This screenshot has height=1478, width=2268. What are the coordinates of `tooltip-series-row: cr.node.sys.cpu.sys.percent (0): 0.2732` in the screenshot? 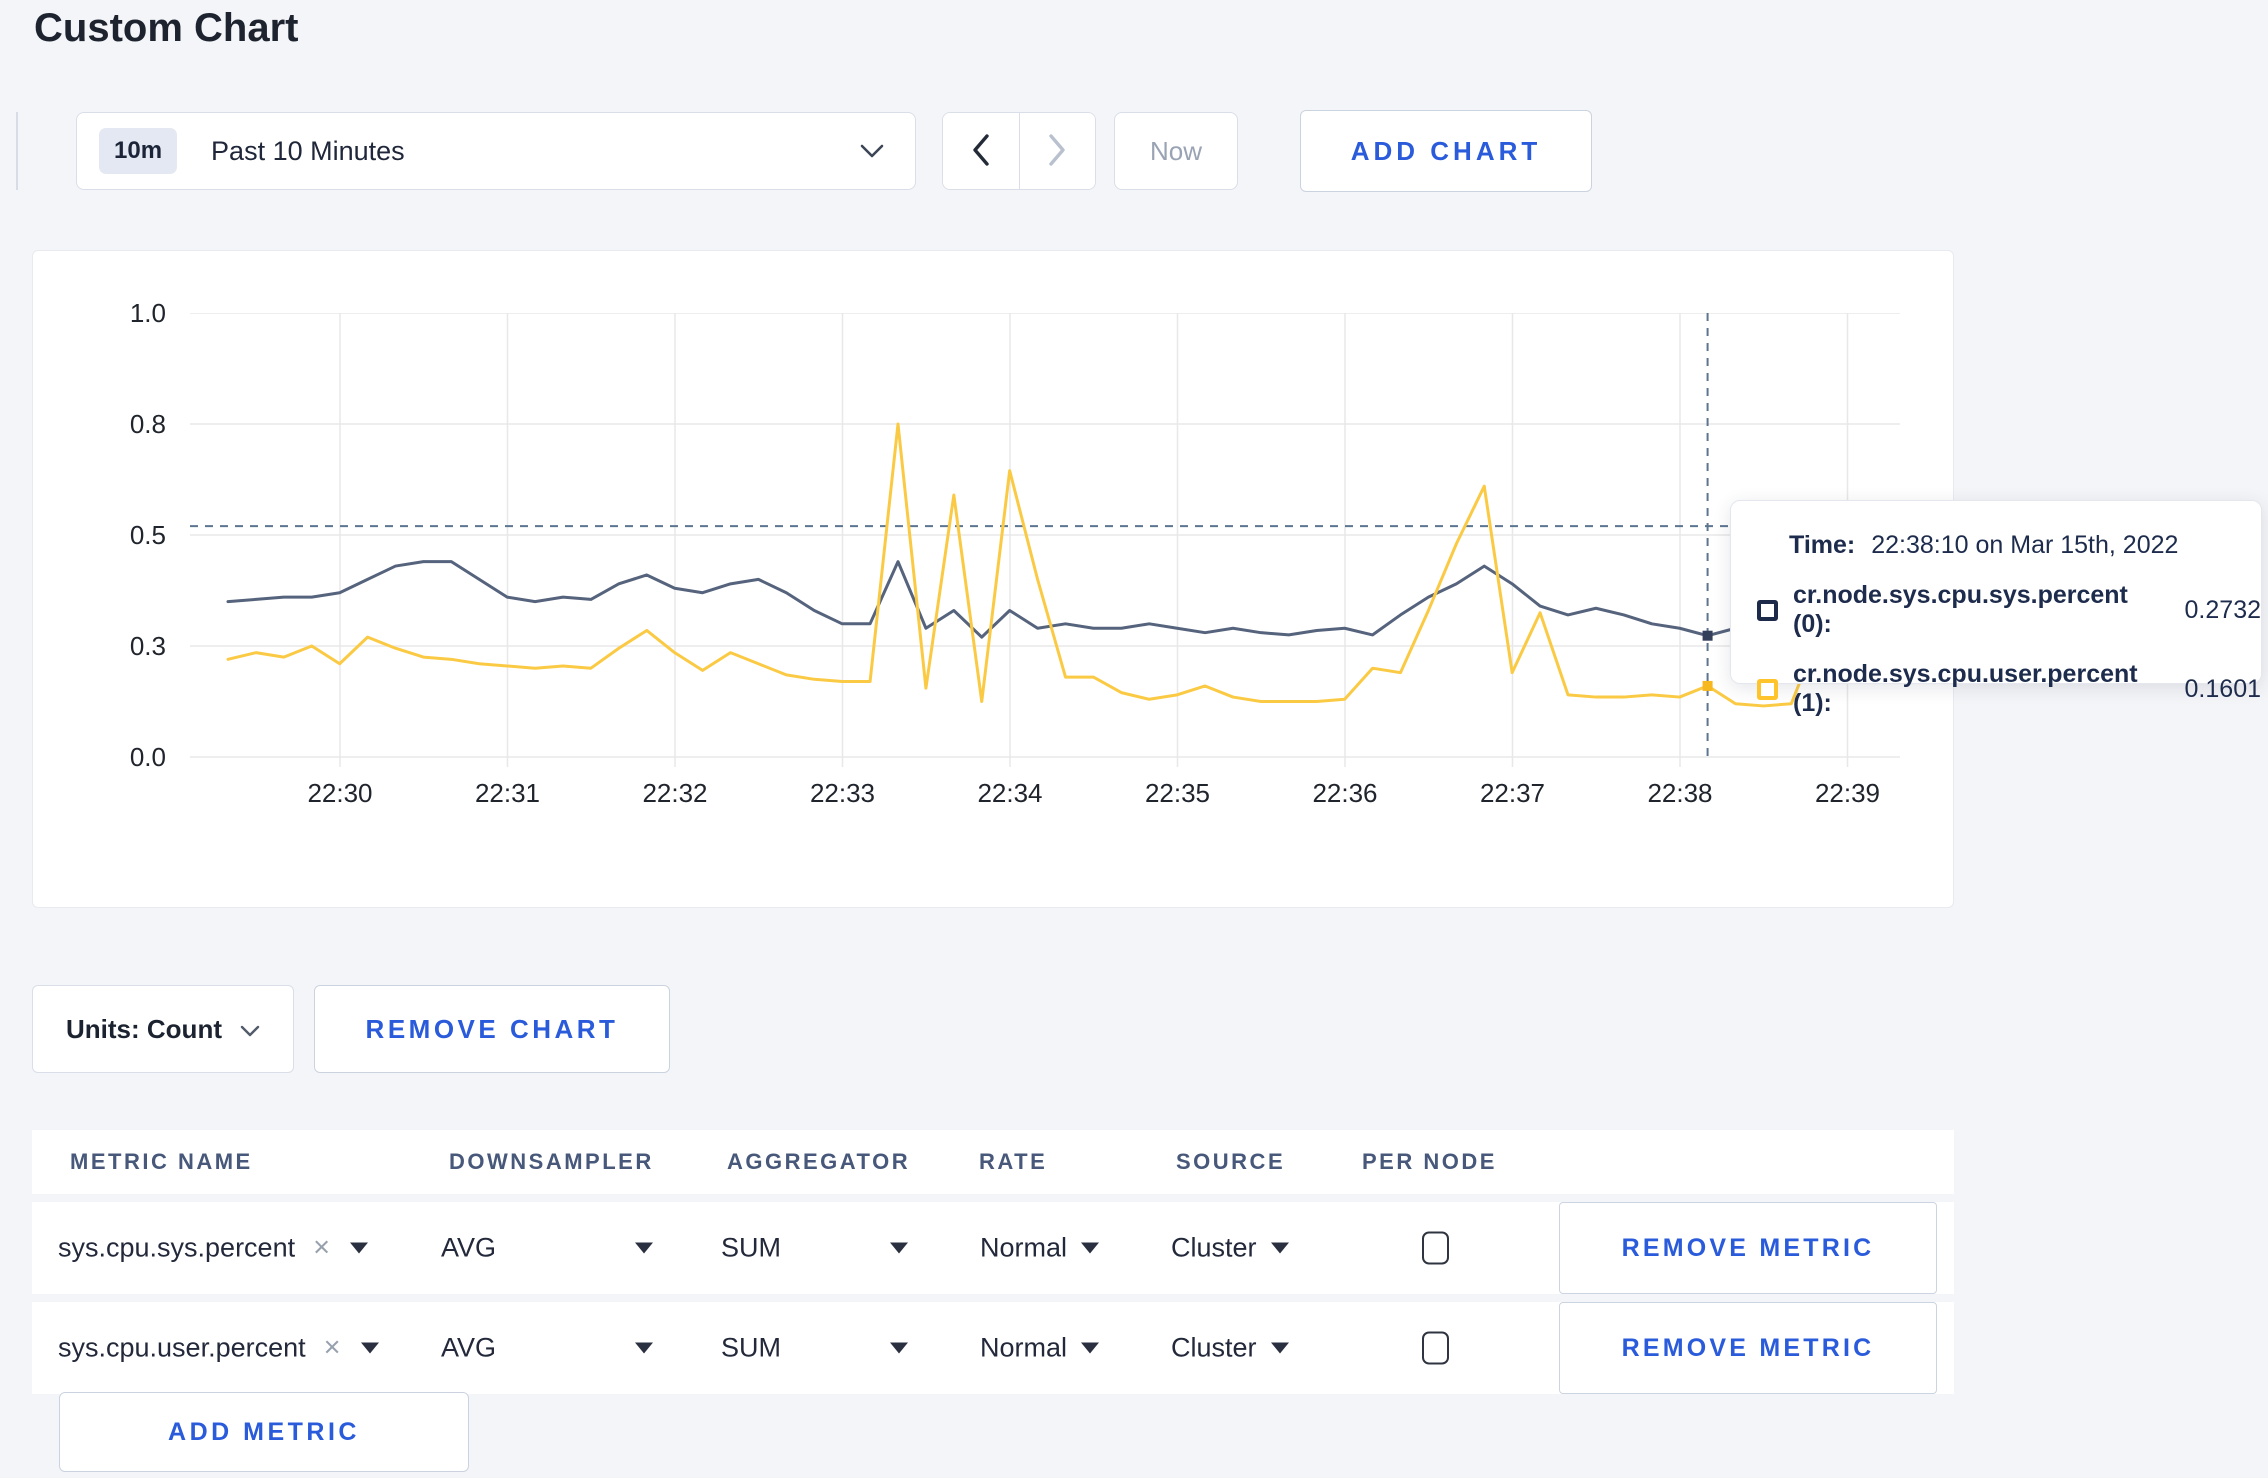 It's located at (2009, 610).